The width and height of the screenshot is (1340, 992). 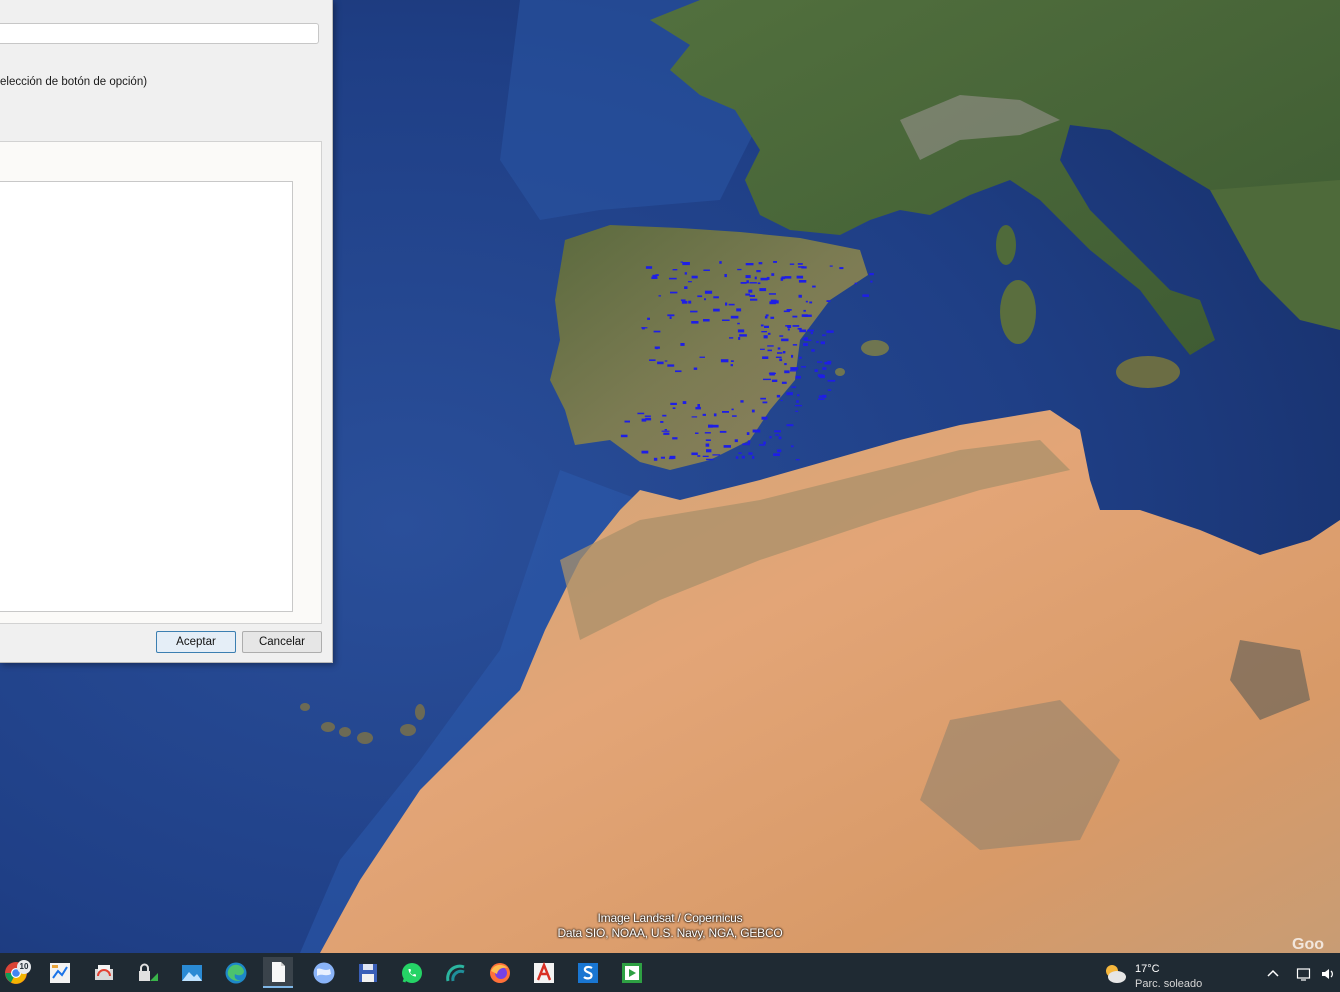 I want to click on taskbar-s-app, so click(x=588, y=972).